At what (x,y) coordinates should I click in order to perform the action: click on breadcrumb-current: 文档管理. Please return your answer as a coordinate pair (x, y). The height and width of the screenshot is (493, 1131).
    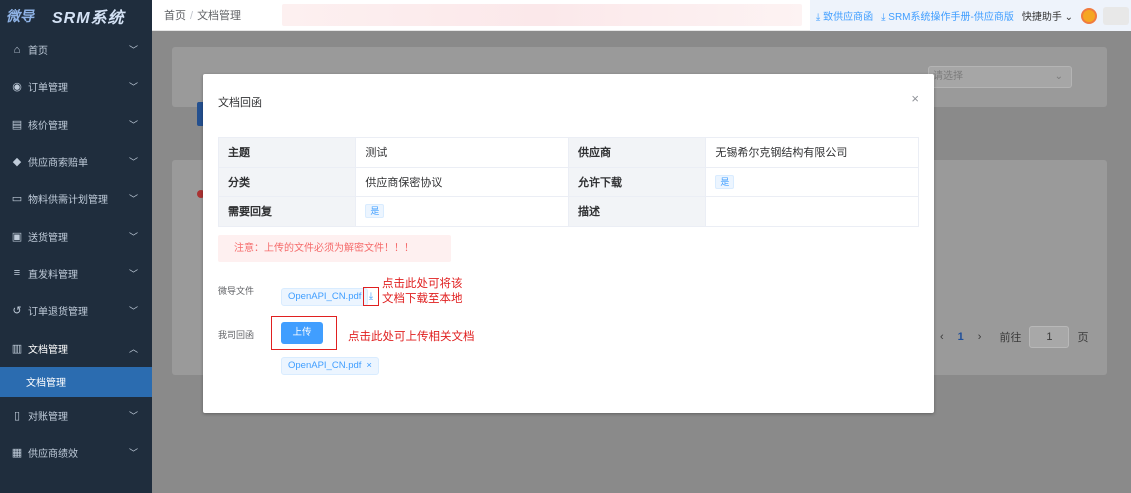
    Looking at the image, I should click on (219, 16).